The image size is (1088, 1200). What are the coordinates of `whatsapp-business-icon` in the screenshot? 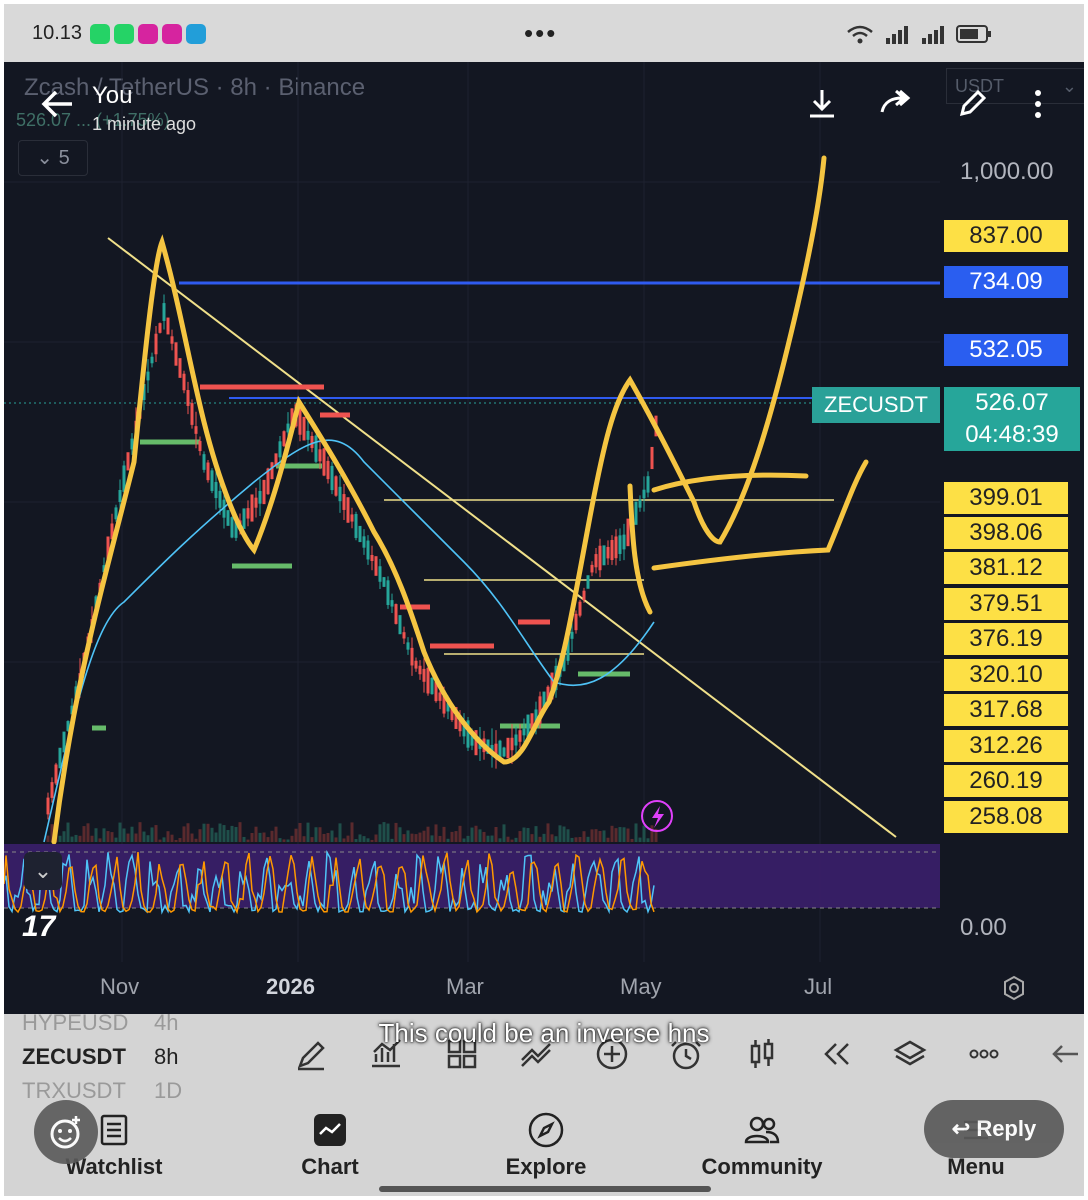 It's located at (124, 34).